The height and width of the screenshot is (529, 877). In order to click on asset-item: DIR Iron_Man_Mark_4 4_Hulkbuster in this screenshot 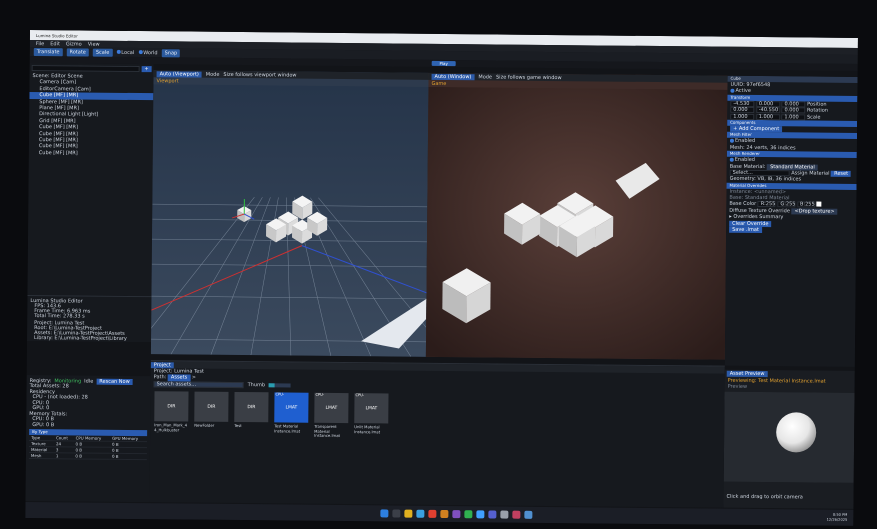, I will do `click(172, 411)`.